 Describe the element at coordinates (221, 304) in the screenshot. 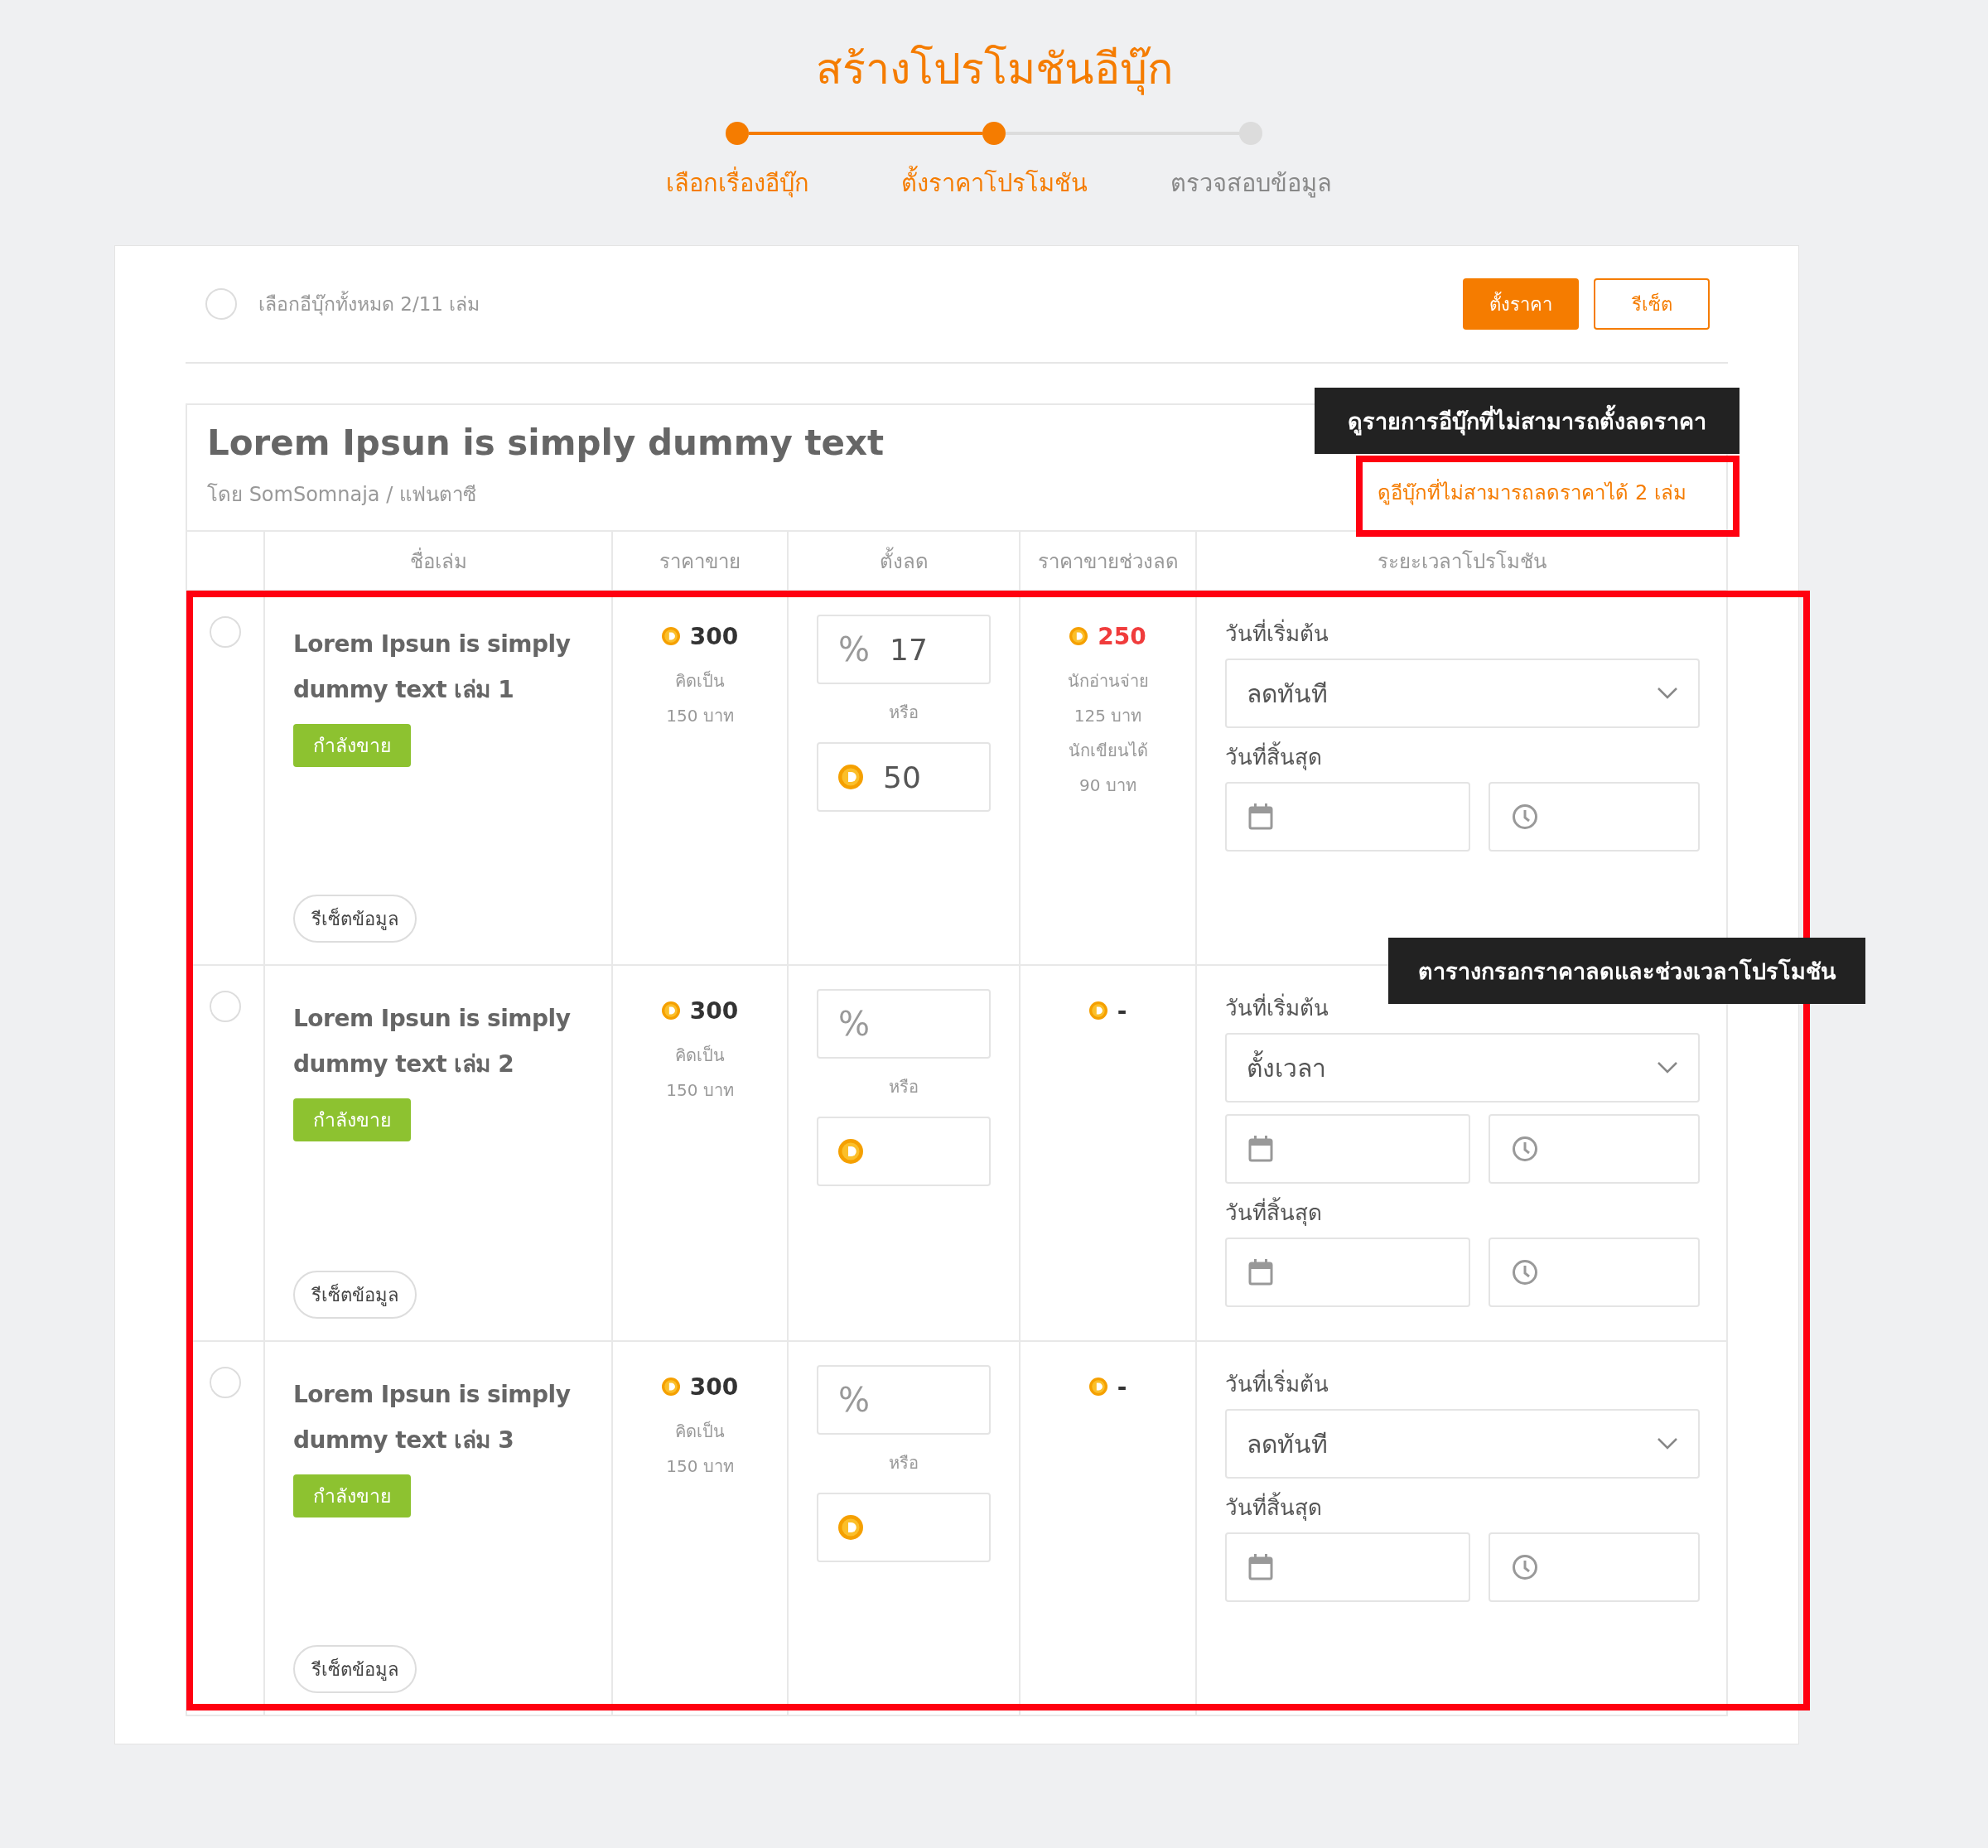

I see `select-all-checkbox` at that location.